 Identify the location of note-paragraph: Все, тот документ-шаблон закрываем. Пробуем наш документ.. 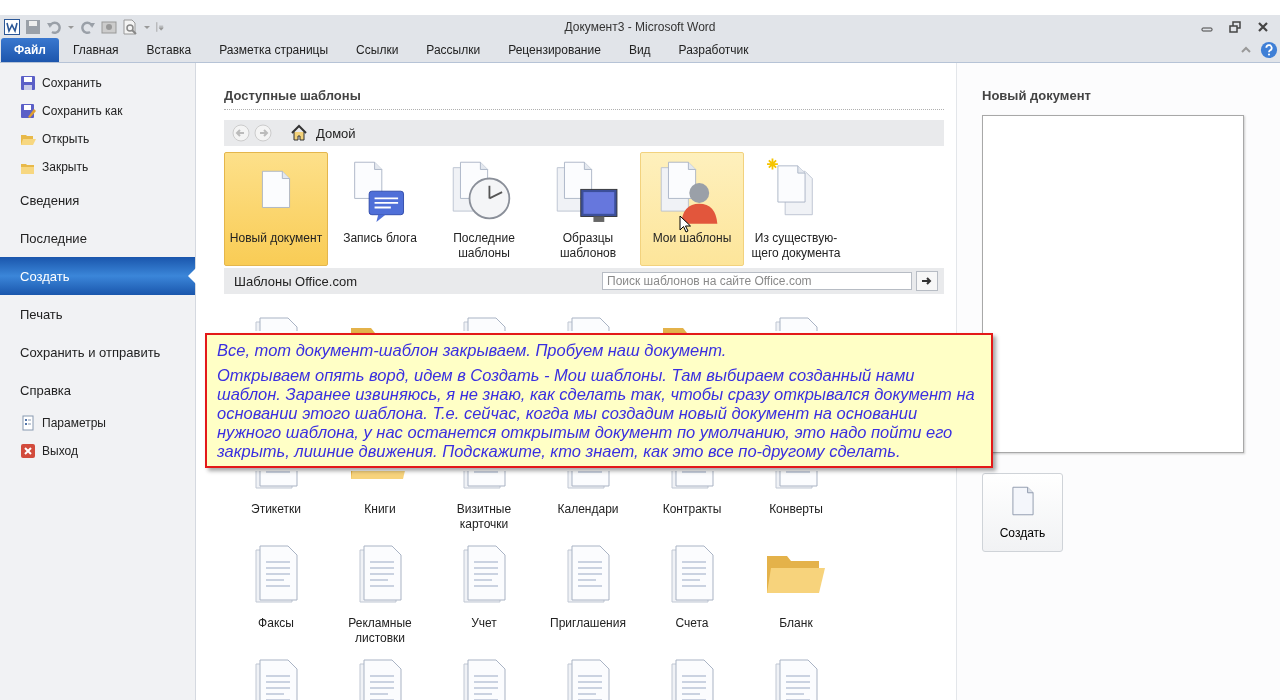
(472, 350).